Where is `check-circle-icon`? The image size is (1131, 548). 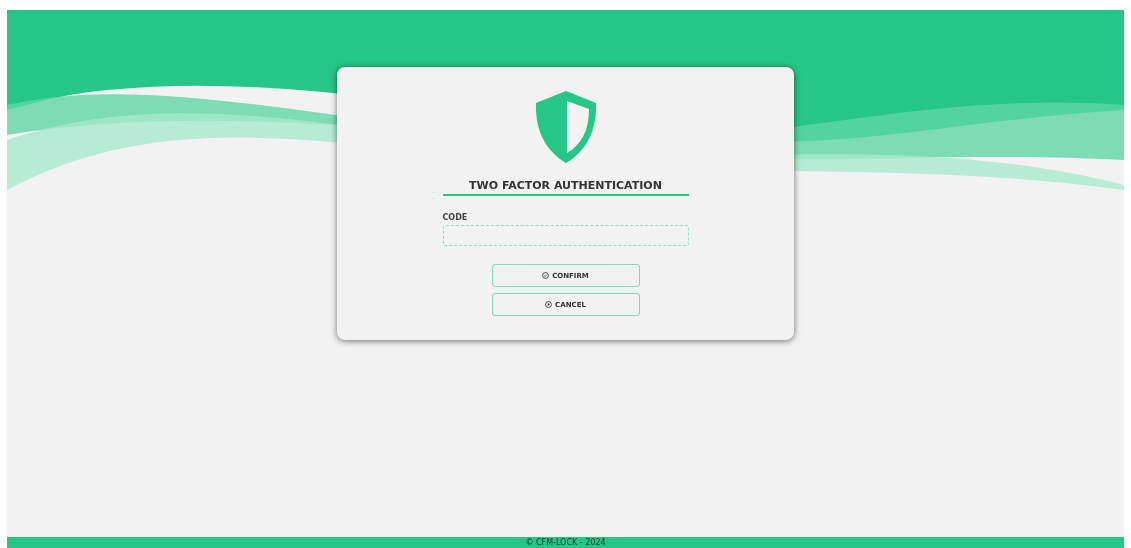
check-circle-icon is located at coordinates (546, 275).